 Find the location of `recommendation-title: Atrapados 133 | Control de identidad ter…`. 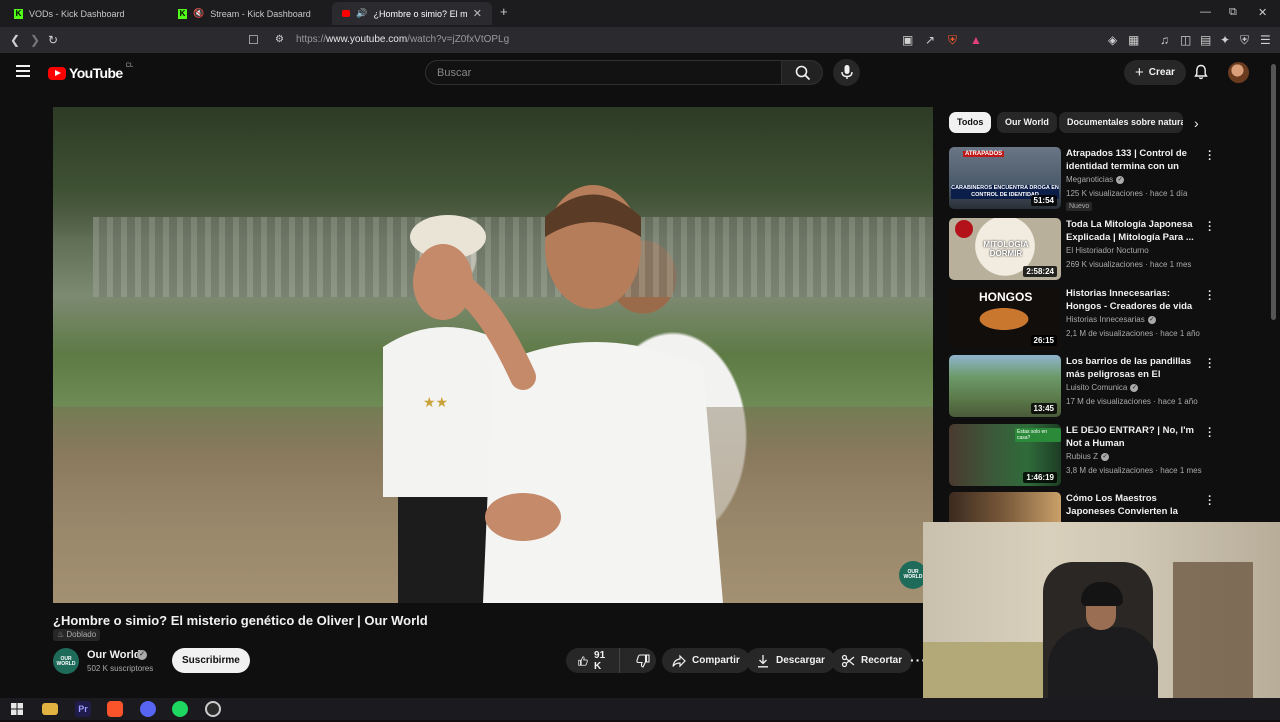

recommendation-title: Atrapados 133 | Control de identidad ter… is located at coordinates (1134, 160).